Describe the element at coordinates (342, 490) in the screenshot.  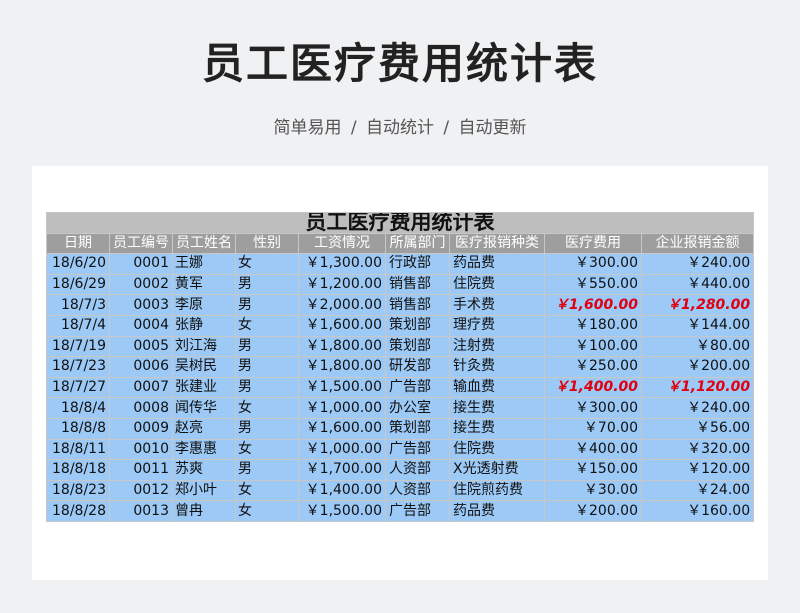
I see `cell-salary: ￥1,400.00` at that location.